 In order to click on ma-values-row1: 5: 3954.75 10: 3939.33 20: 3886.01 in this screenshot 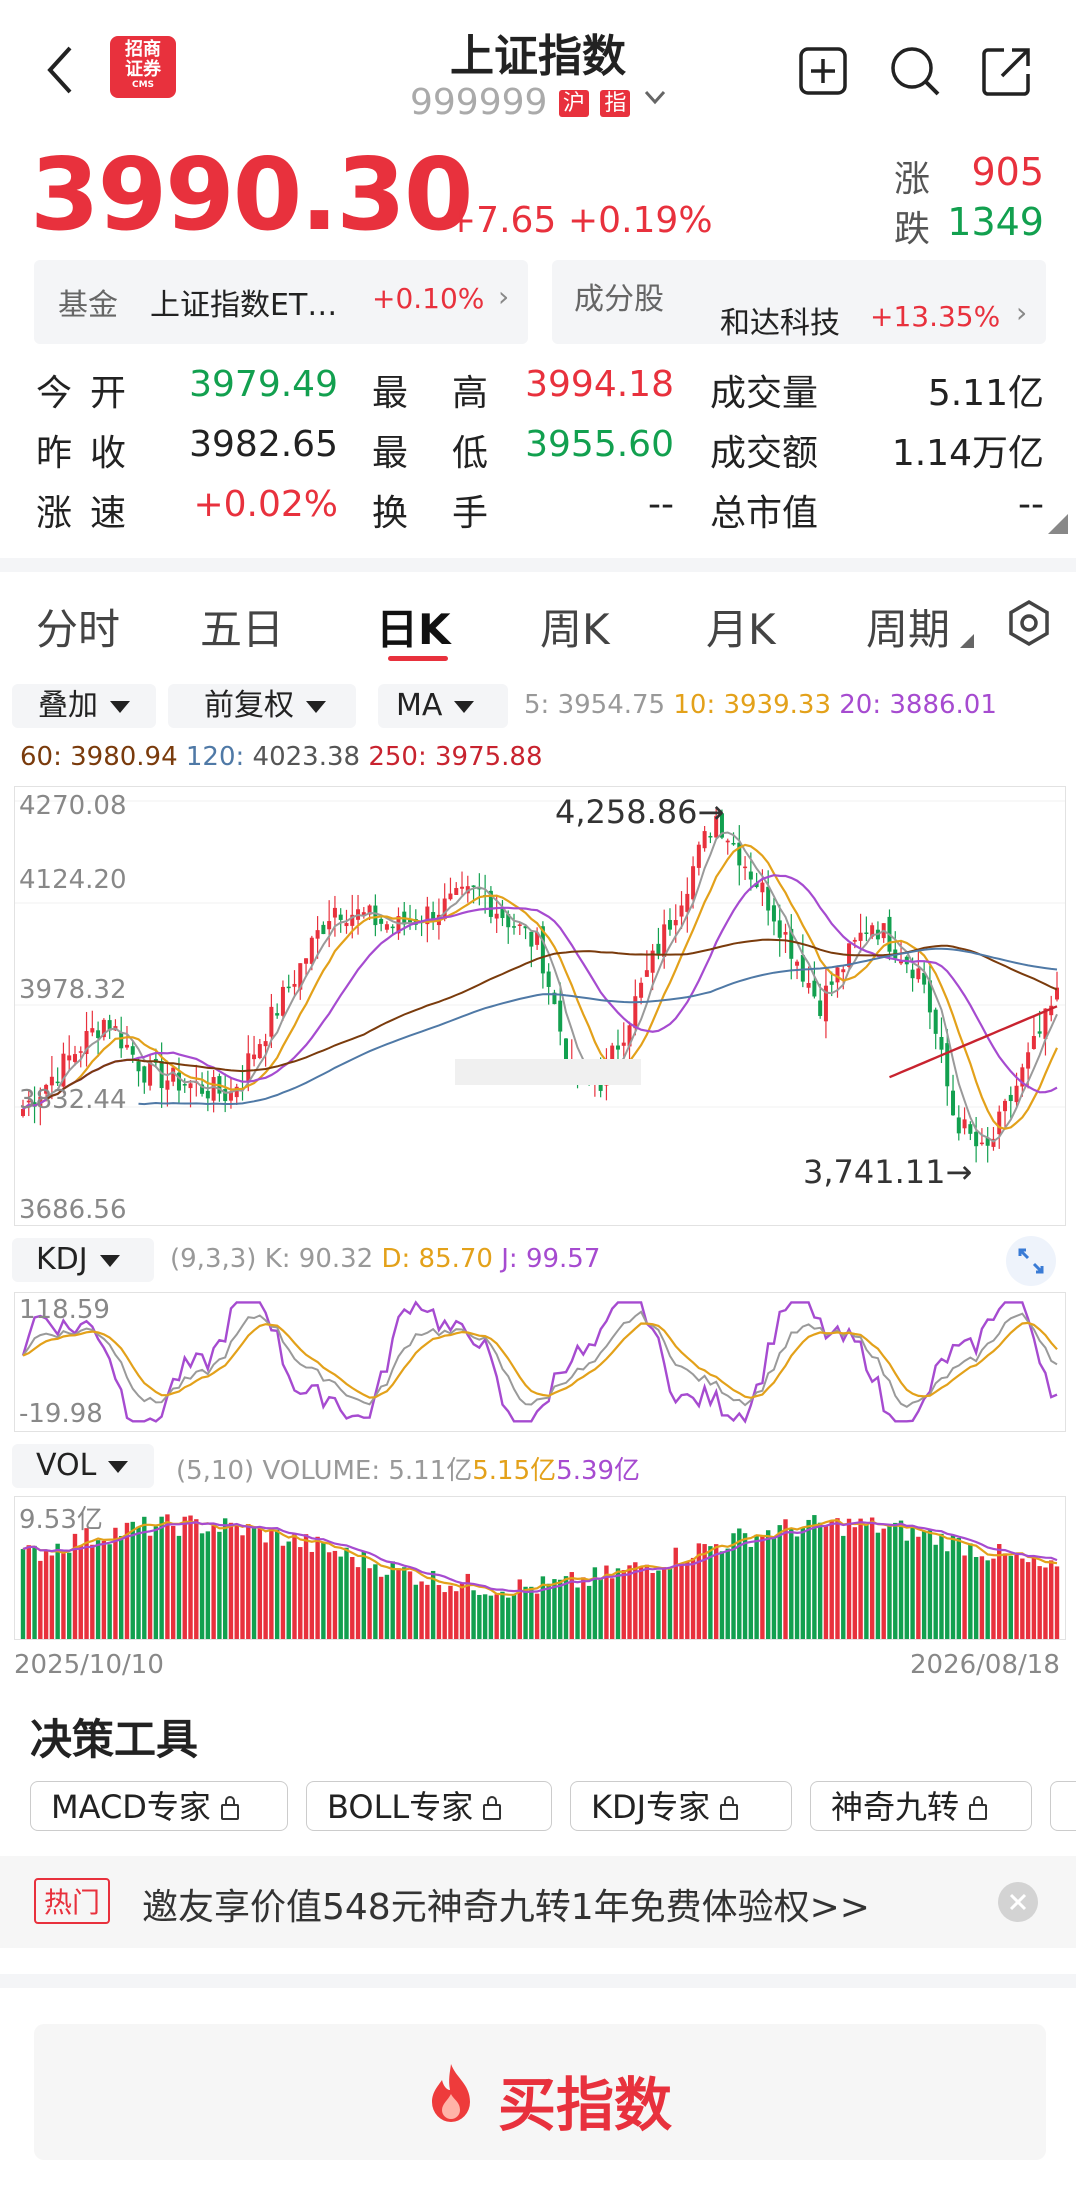, I will do `click(760, 705)`.